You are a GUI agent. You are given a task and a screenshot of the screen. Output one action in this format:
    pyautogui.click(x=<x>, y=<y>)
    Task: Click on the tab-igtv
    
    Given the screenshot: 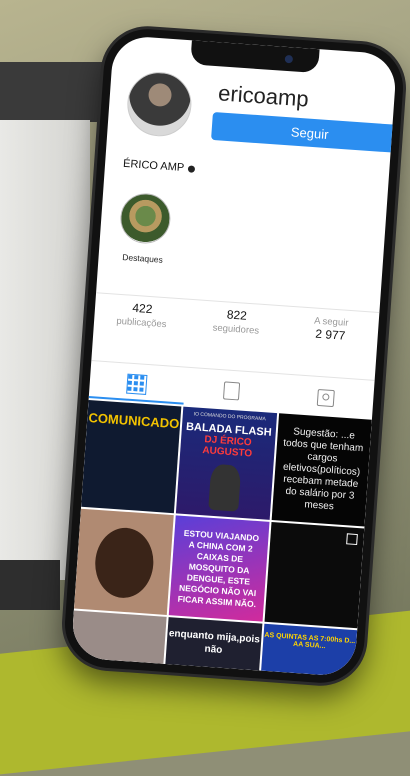 What is the action you would take?
    pyautogui.click(x=231, y=391)
    